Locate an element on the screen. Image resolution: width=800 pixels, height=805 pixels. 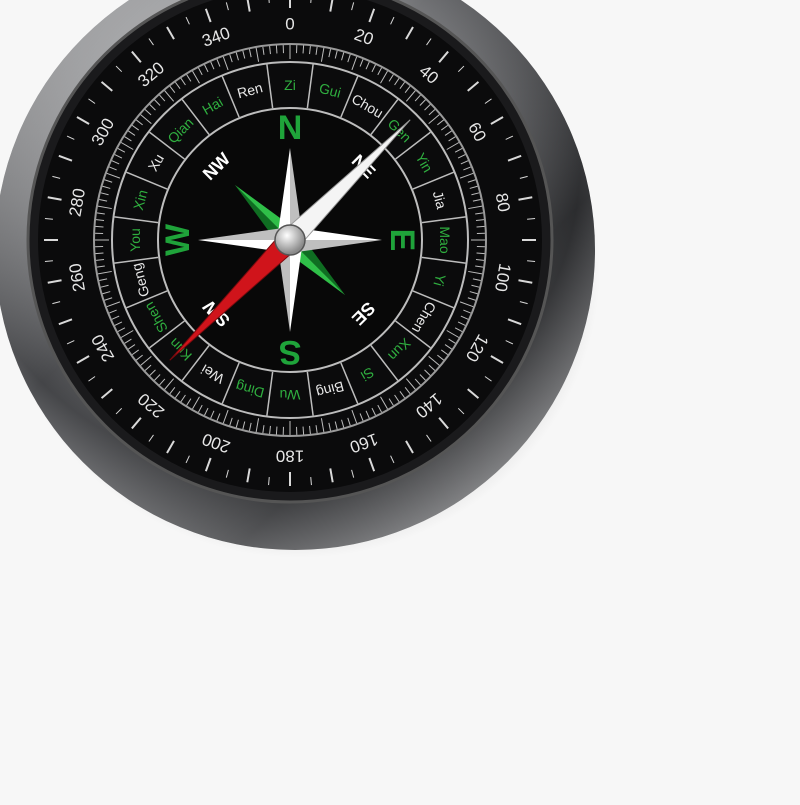
needle-pivot is located at coordinates (290, 240).